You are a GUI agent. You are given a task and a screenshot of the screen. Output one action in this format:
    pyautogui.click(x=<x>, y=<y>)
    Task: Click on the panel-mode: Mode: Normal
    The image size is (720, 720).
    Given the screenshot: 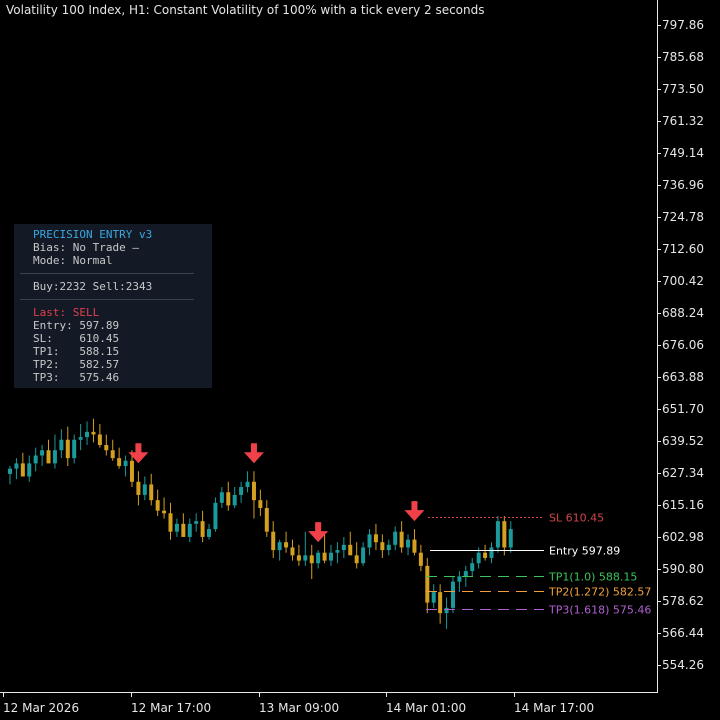 What is the action you would take?
    pyautogui.click(x=73, y=260)
    